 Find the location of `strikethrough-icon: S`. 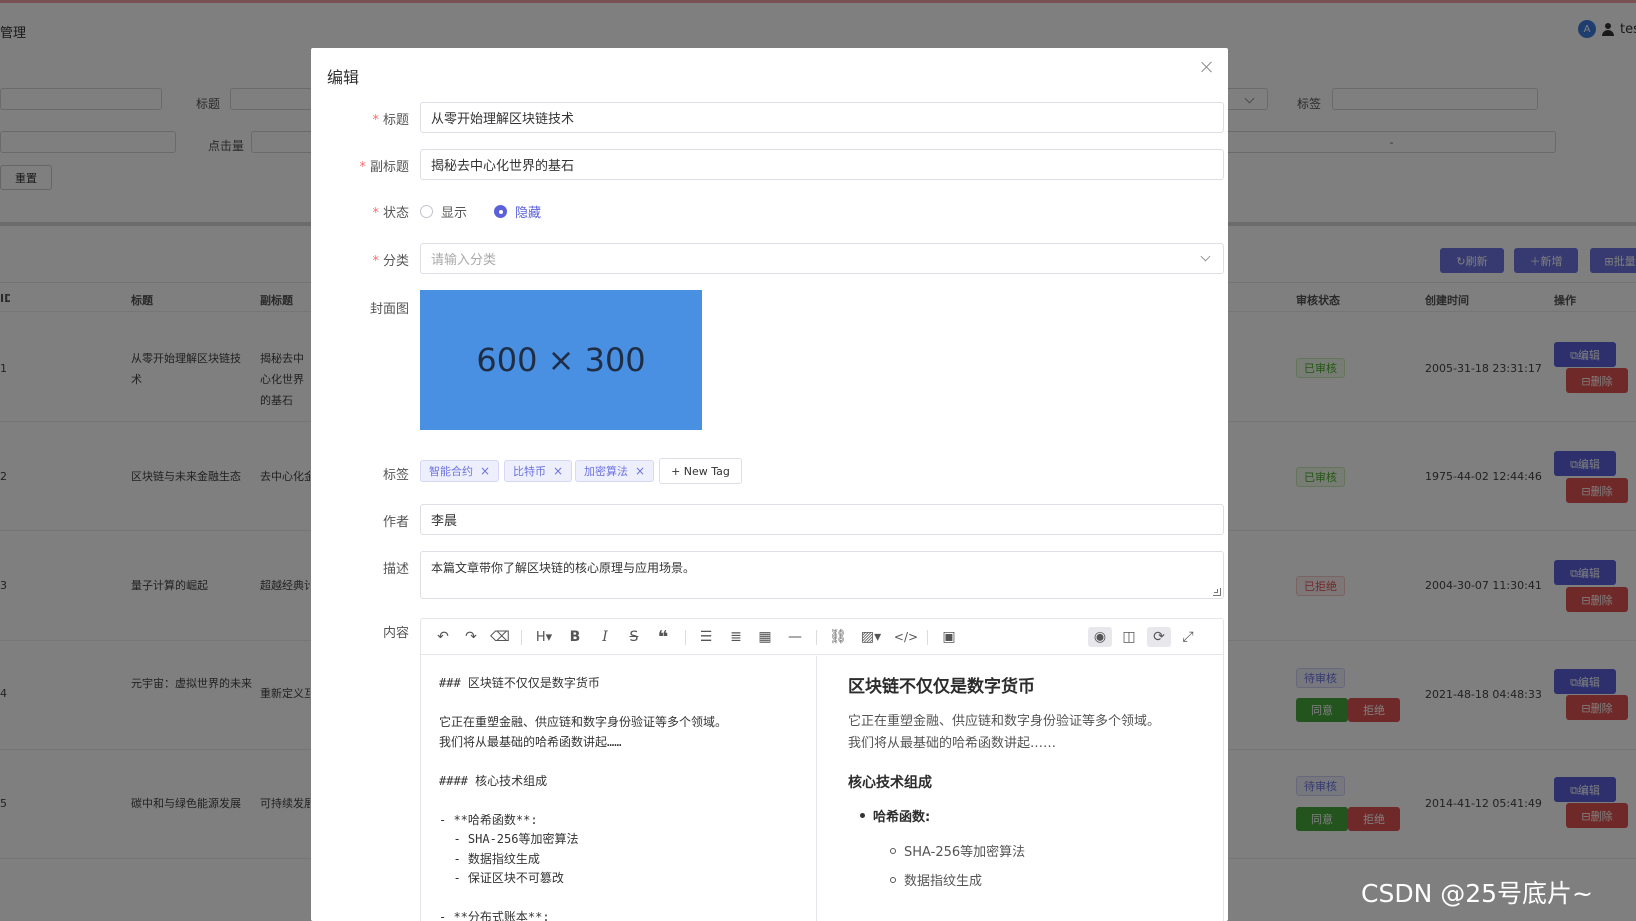

strikethrough-icon: S is located at coordinates (634, 637).